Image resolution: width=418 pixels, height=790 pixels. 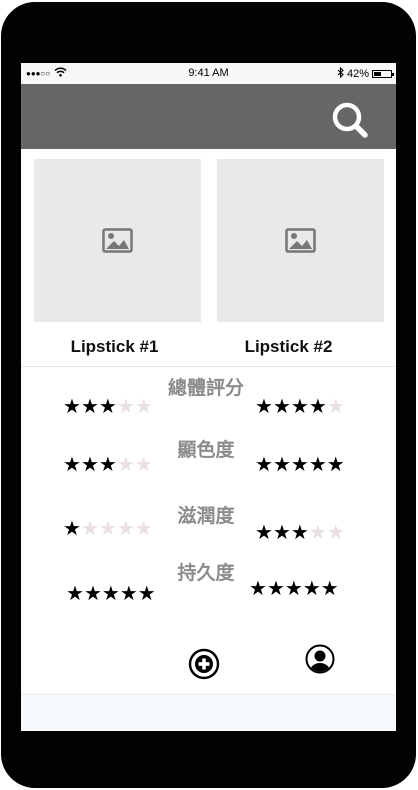 I want to click on battery-icon, so click(x=383, y=74).